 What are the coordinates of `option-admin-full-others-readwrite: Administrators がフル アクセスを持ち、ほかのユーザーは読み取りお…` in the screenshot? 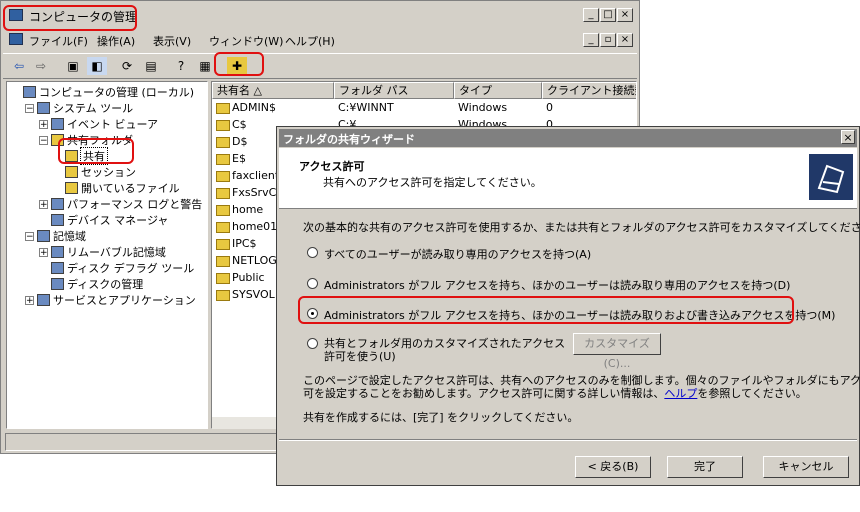 It's located at (571, 315).